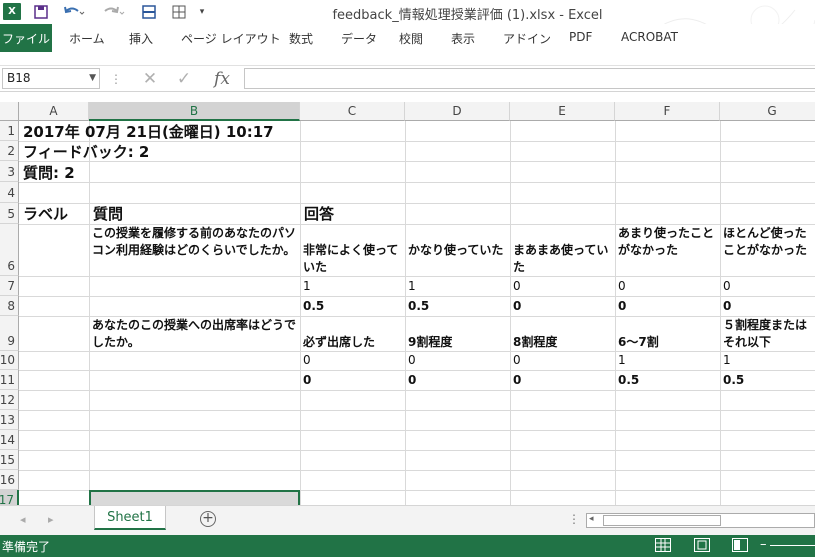  I want to click on tab-view: 表示, so click(463, 38).